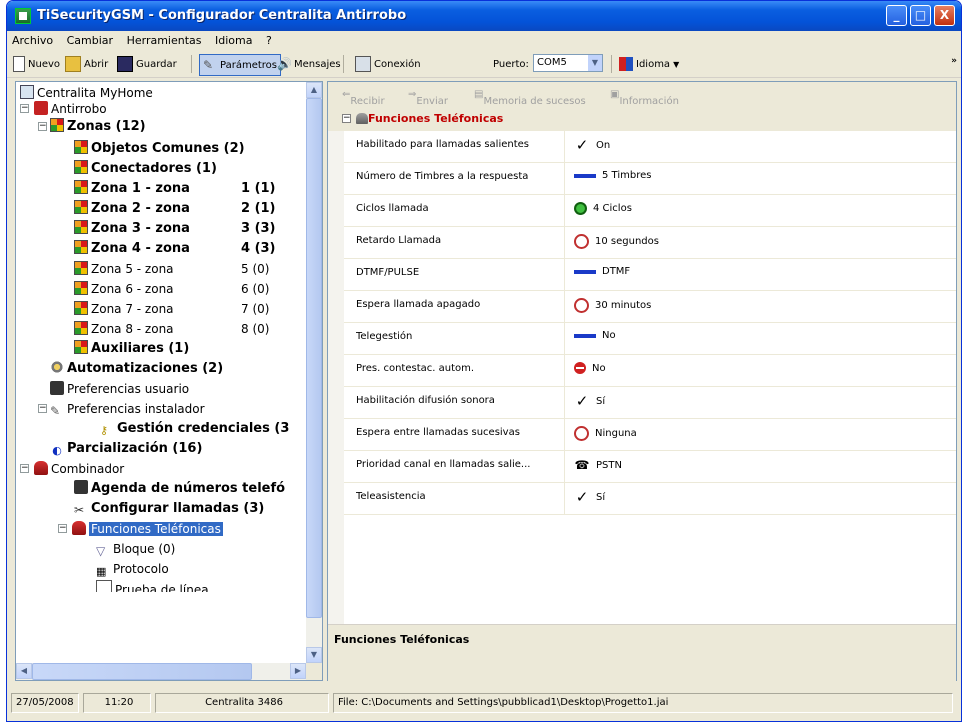 The height and width of the screenshot is (722, 968). Describe the element at coordinates (388, 64) in the screenshot. I see `conexion-button: Conexión` at that location.